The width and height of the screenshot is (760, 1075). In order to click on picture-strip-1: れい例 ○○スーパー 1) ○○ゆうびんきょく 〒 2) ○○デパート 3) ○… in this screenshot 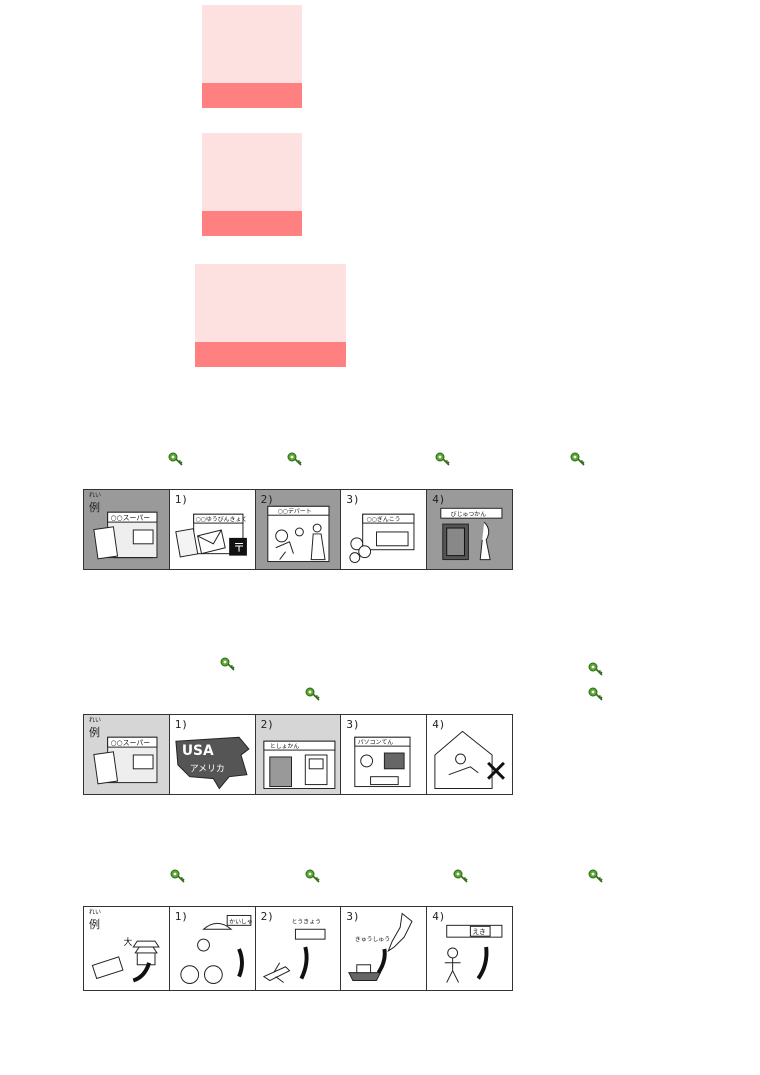, I will do `click(298, 529)`.